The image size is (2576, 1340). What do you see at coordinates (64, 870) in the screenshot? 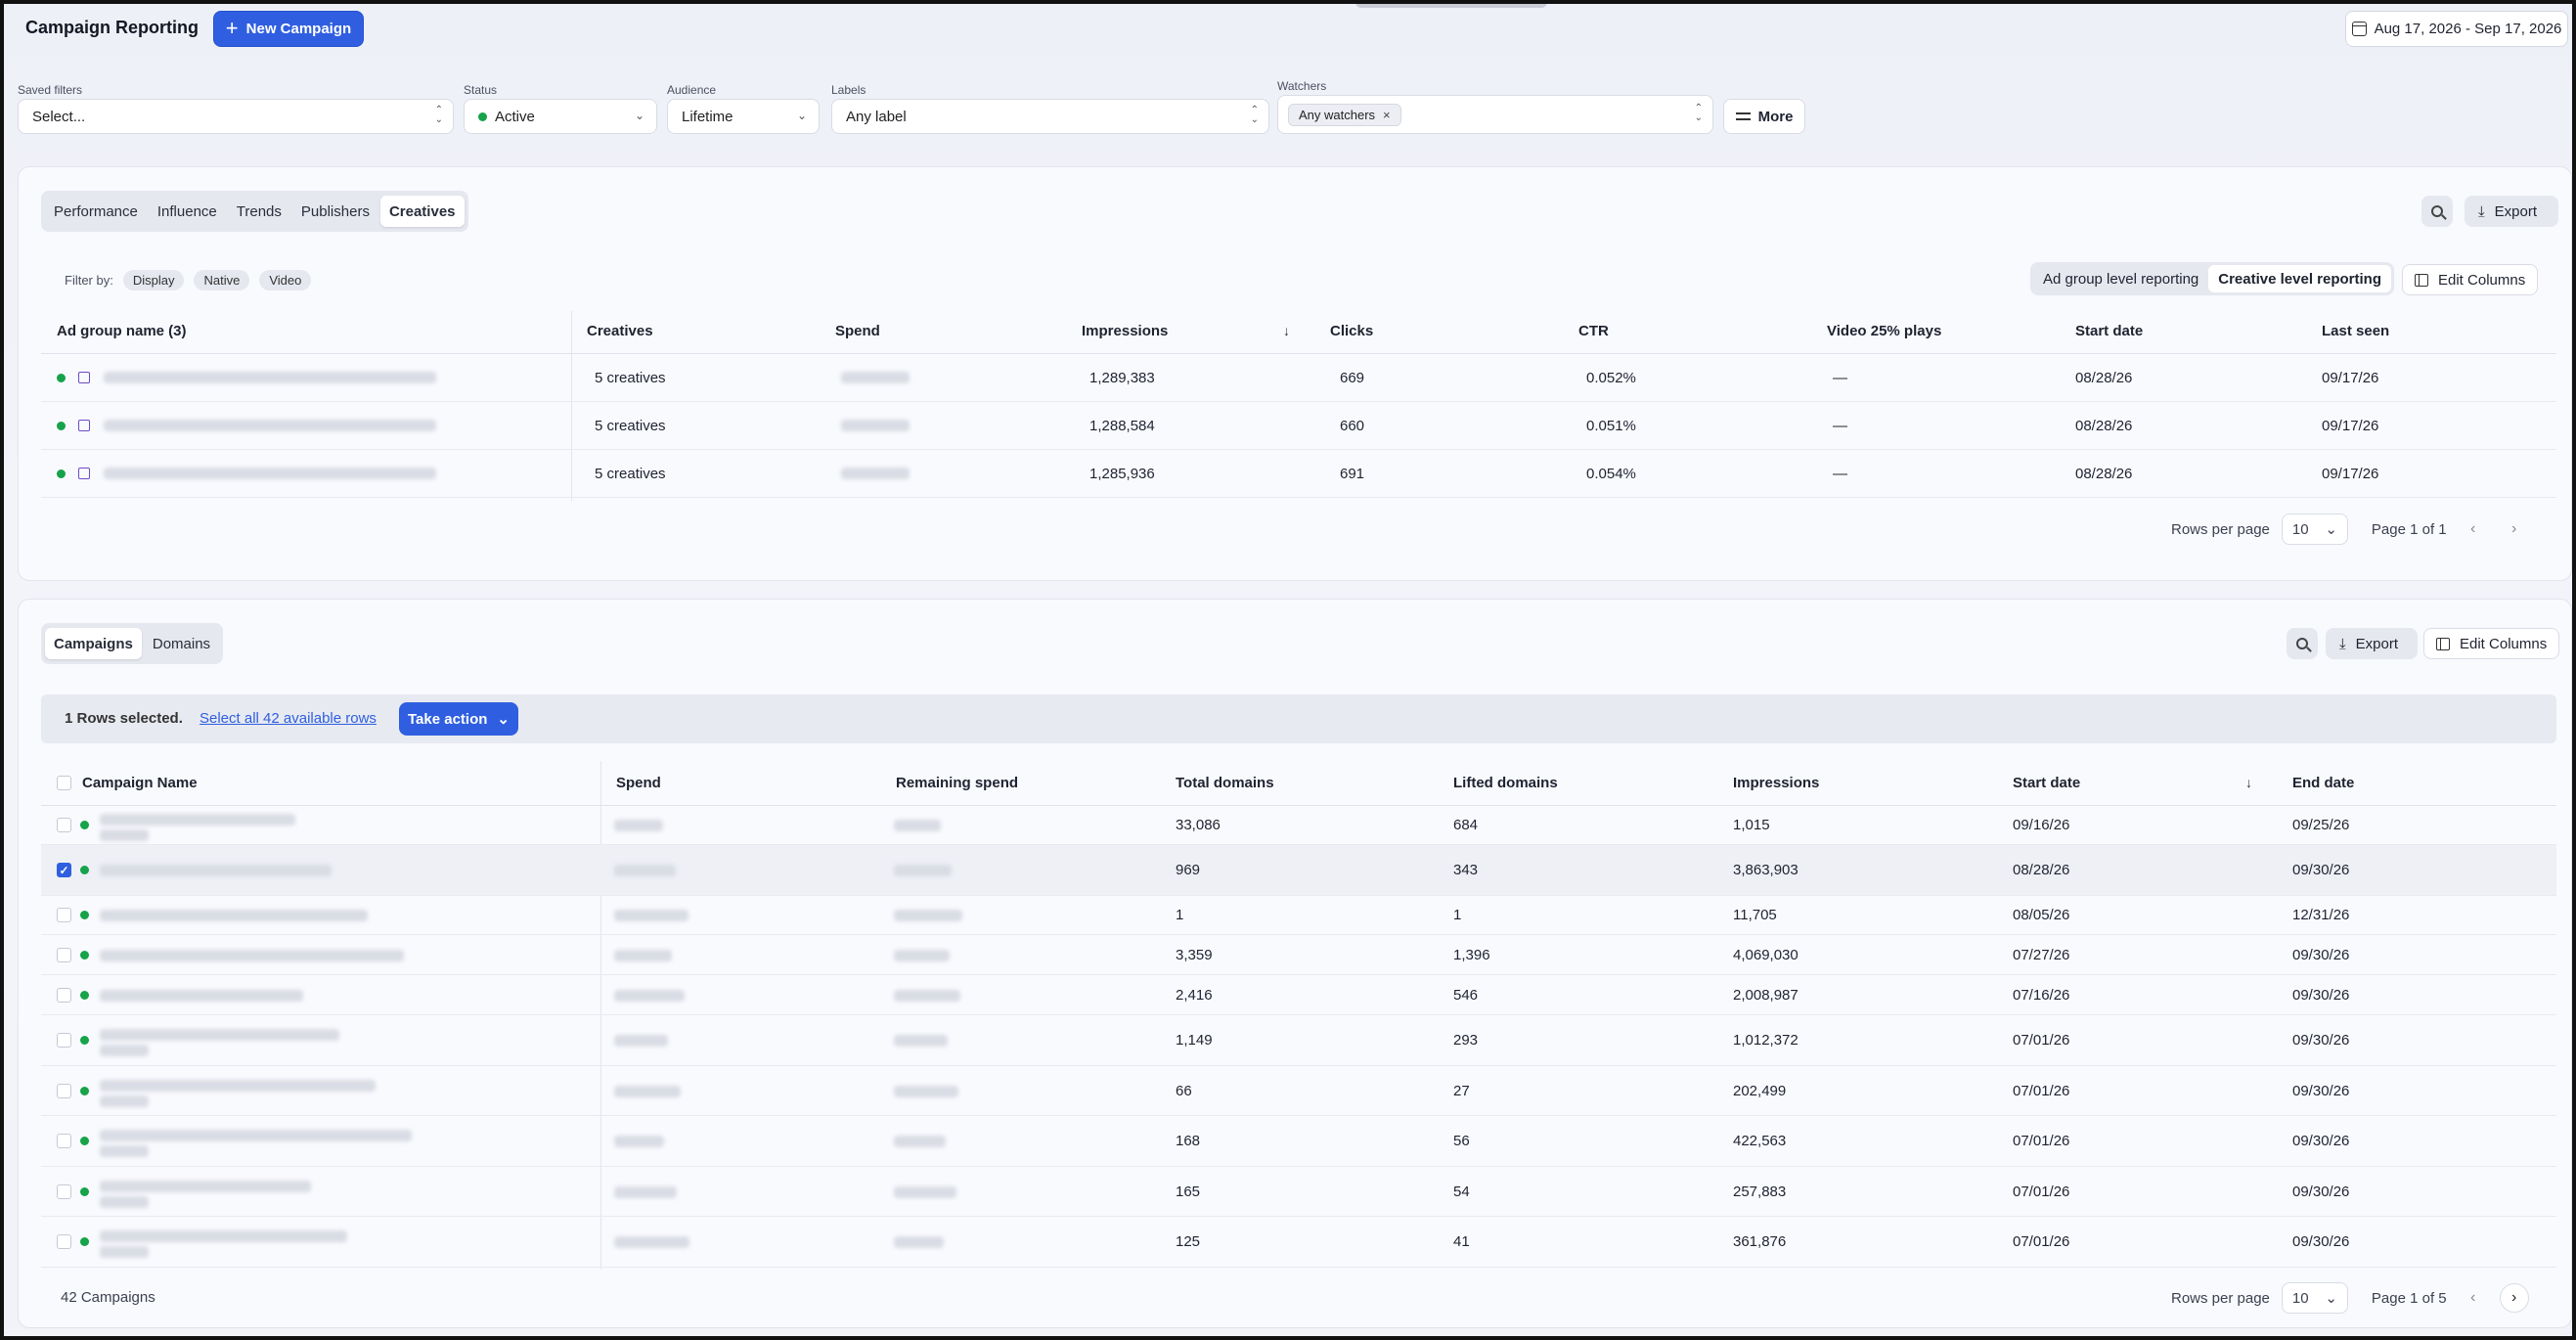
I see `row-checkbox: ✓` at bounding box center [64, 870].